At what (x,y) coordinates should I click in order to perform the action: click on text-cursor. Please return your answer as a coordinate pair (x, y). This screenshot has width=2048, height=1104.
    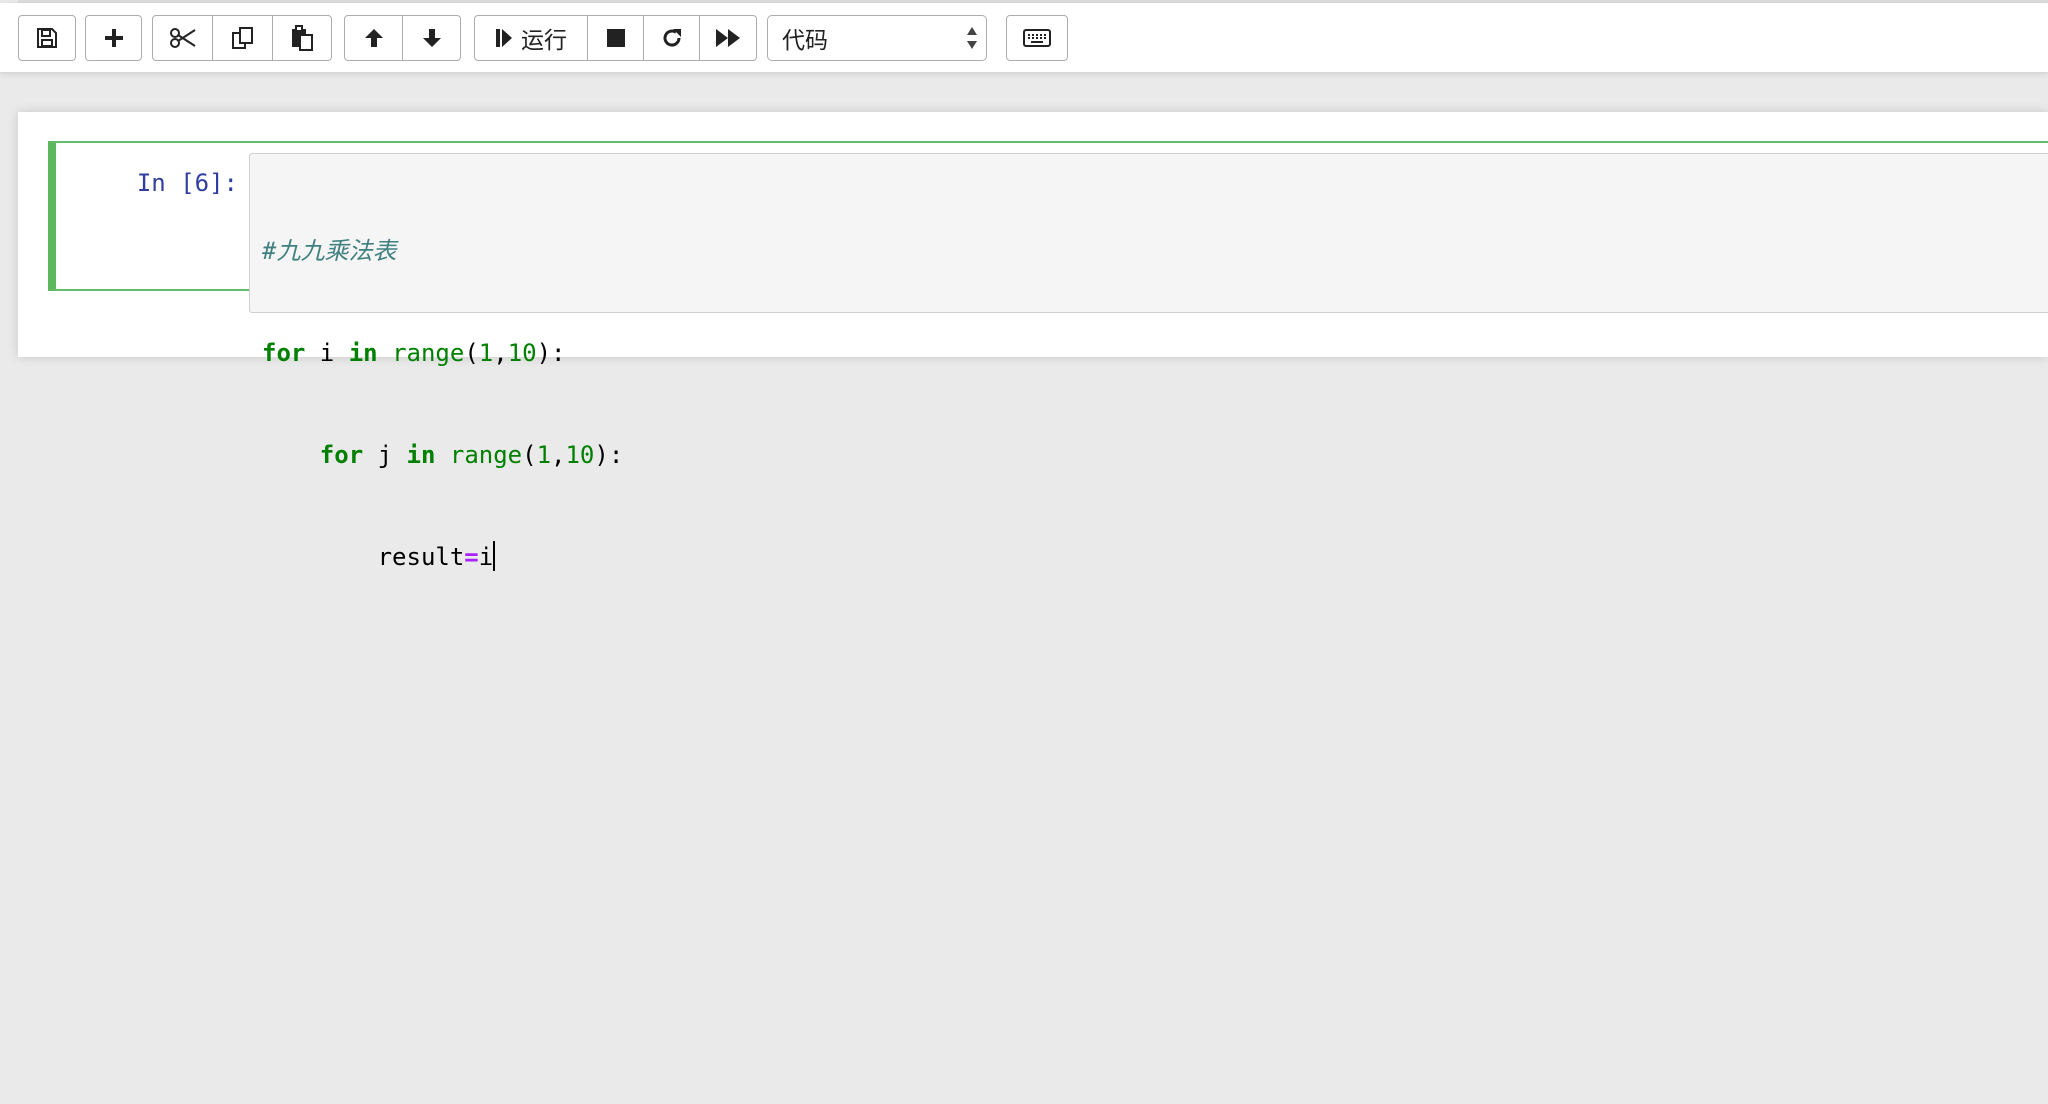
    Looking at the image, I should click on (494, 556).